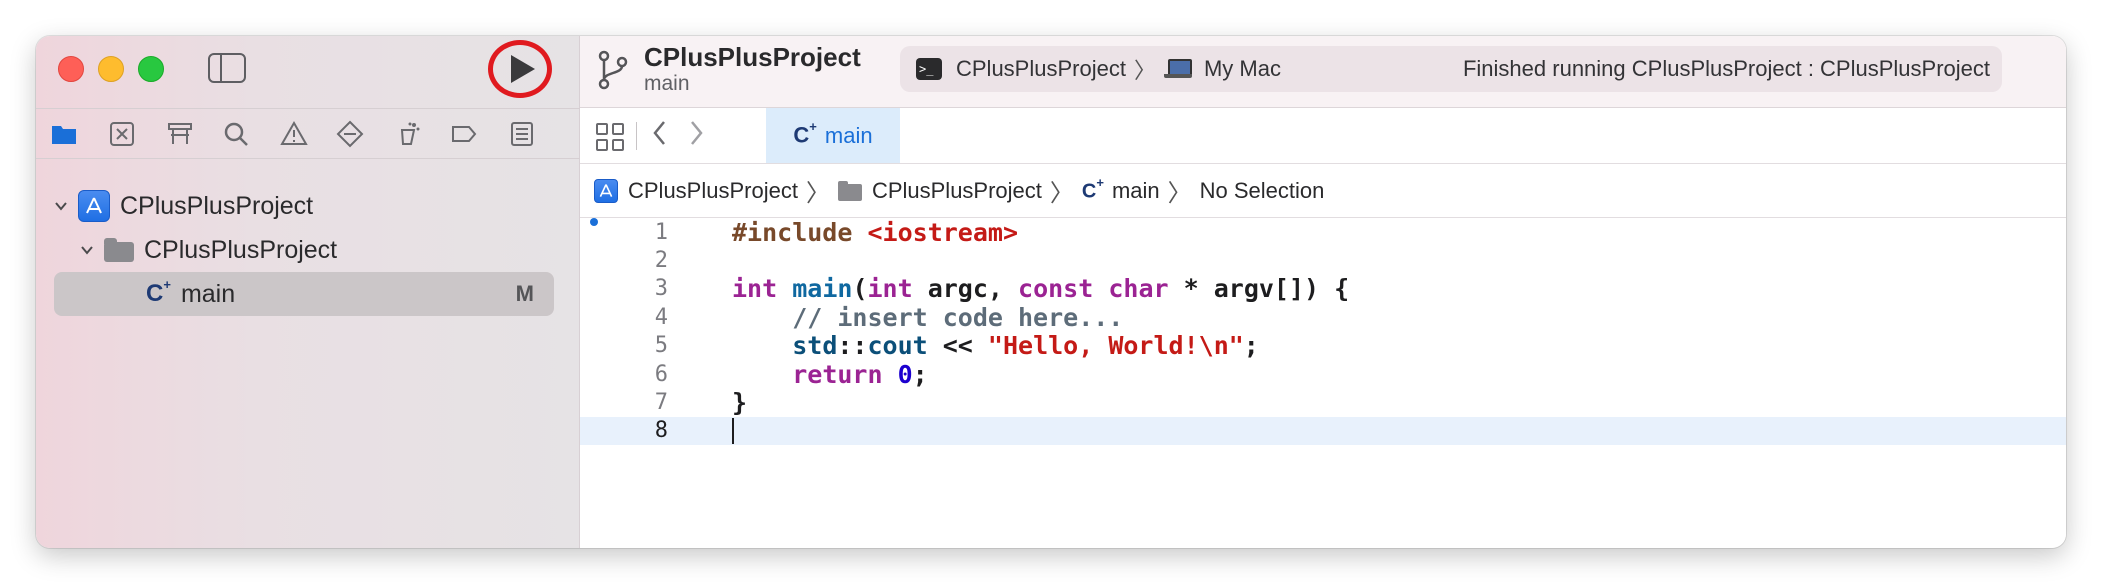  What do you see at coordinates (942, 232) in the screenshot?
I see `code-token: <iostream>` at bounding box center [942, 232].